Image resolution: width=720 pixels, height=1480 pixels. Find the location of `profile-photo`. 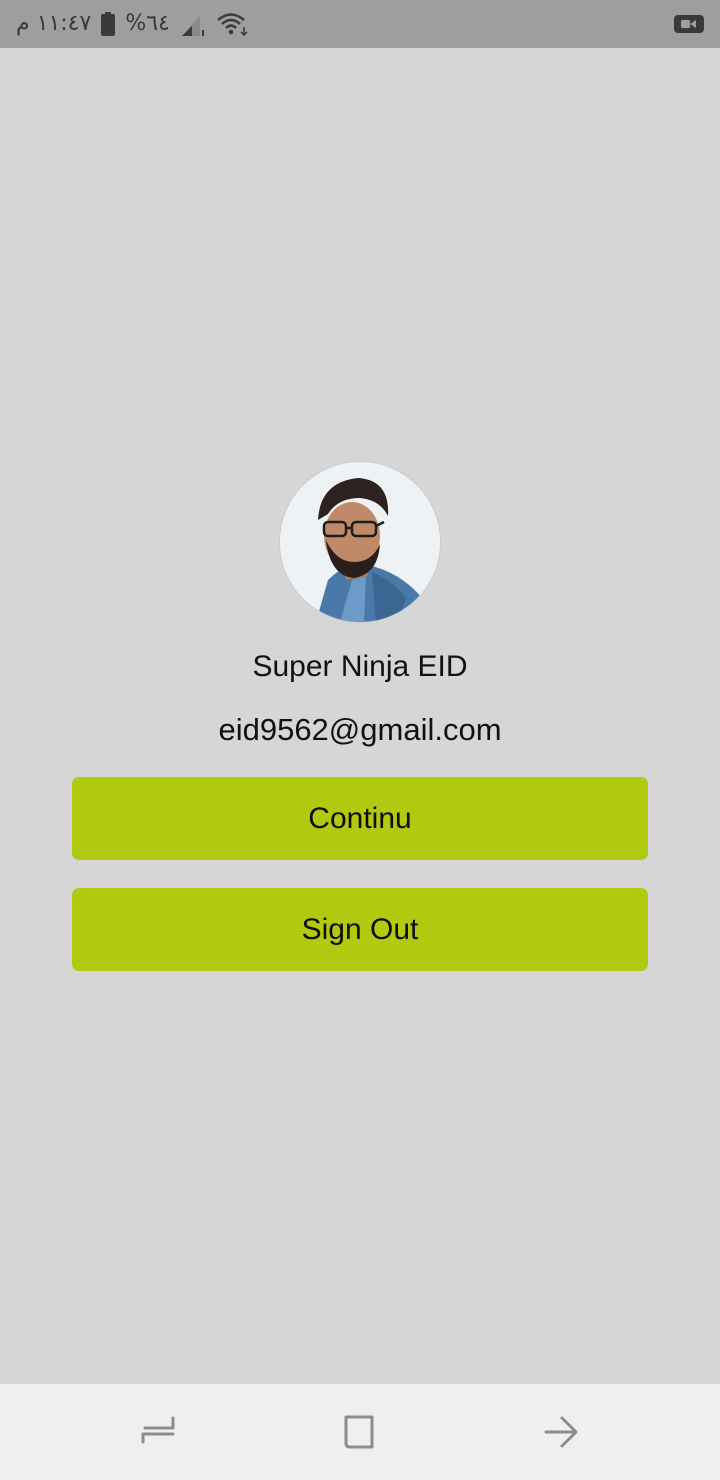

profile-photo is located at coordinates (360, 542).